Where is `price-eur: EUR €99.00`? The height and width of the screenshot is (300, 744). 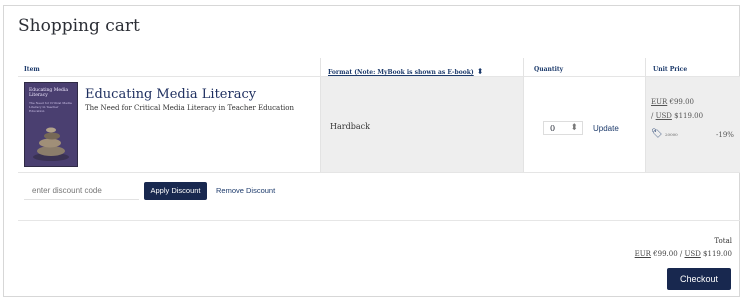
price-eur: EUR €99.00 is located at coordinates (672, 102).